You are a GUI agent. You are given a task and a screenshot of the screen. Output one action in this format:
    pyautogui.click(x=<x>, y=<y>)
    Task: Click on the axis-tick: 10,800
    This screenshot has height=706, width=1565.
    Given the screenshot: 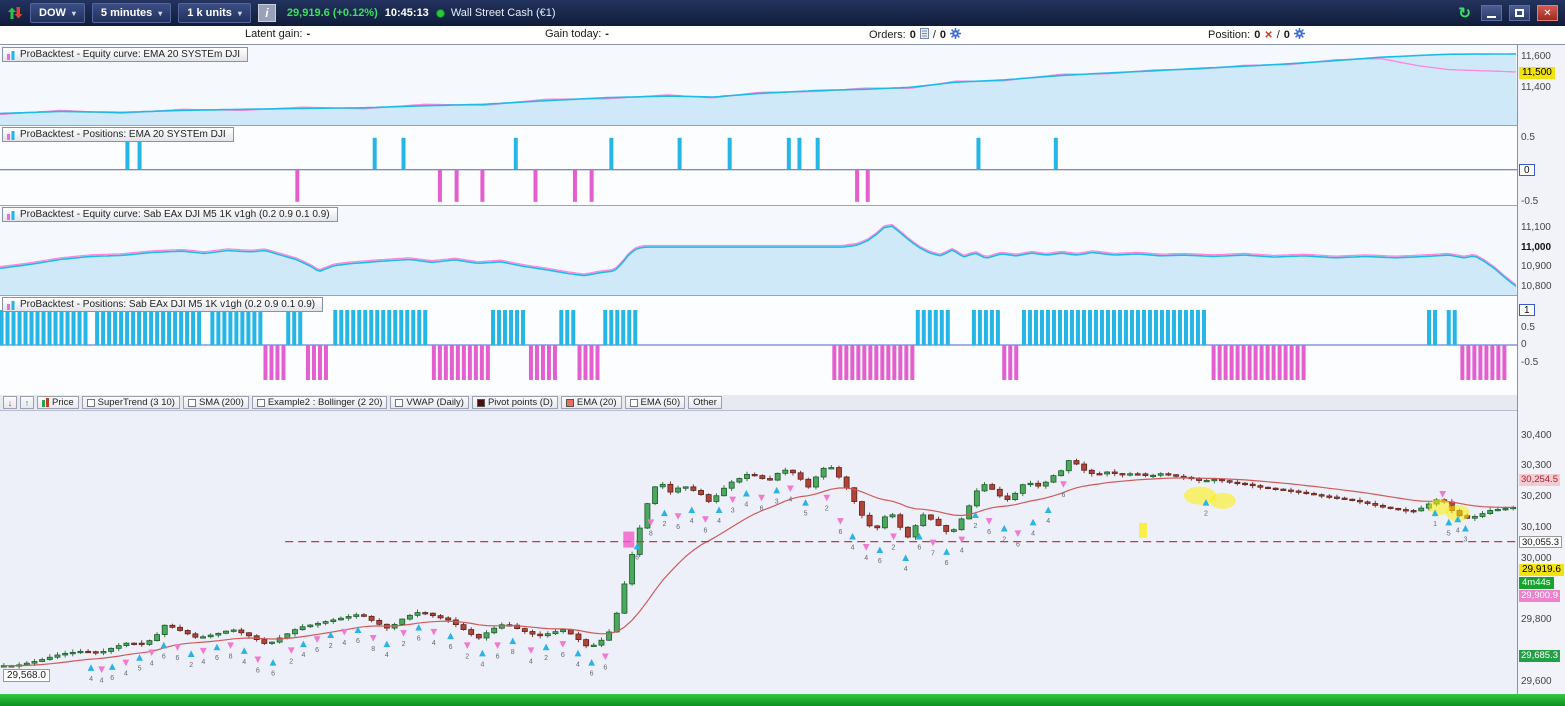 What is the action you would take?
    pyautogui.click(x=1536, y=287)
    